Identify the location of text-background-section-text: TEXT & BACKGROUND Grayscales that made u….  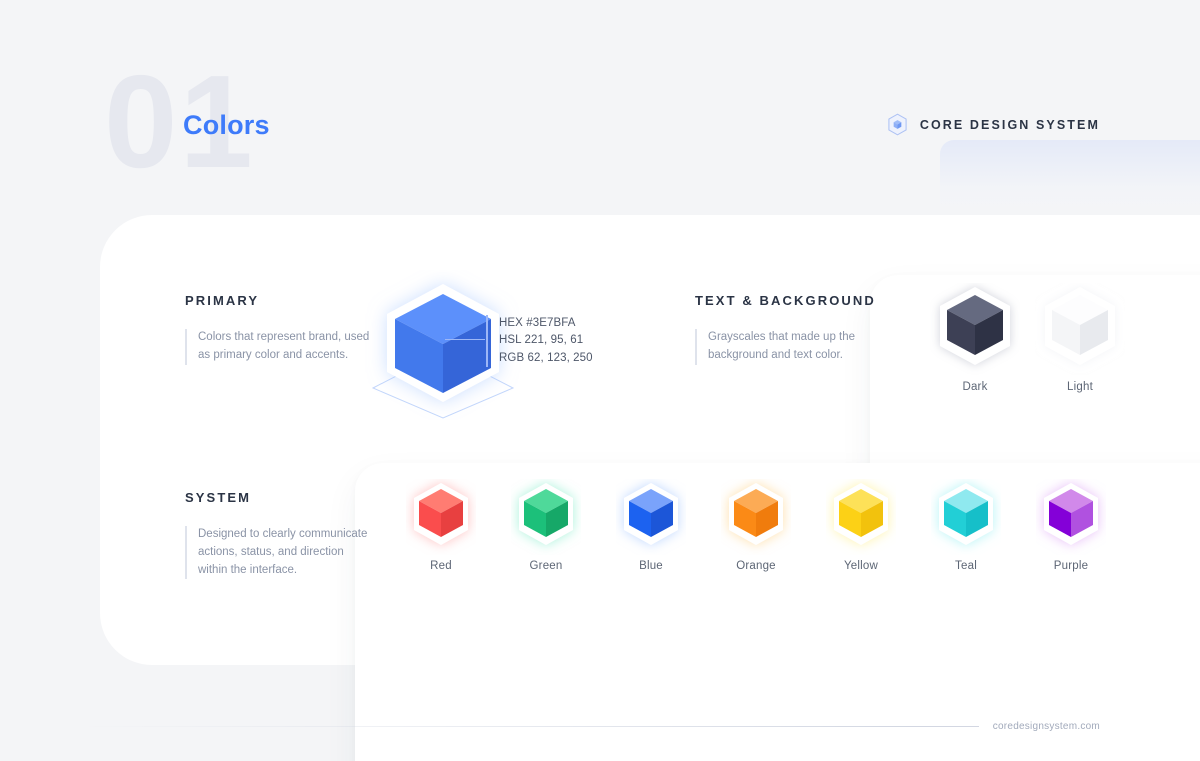
(800, 329).